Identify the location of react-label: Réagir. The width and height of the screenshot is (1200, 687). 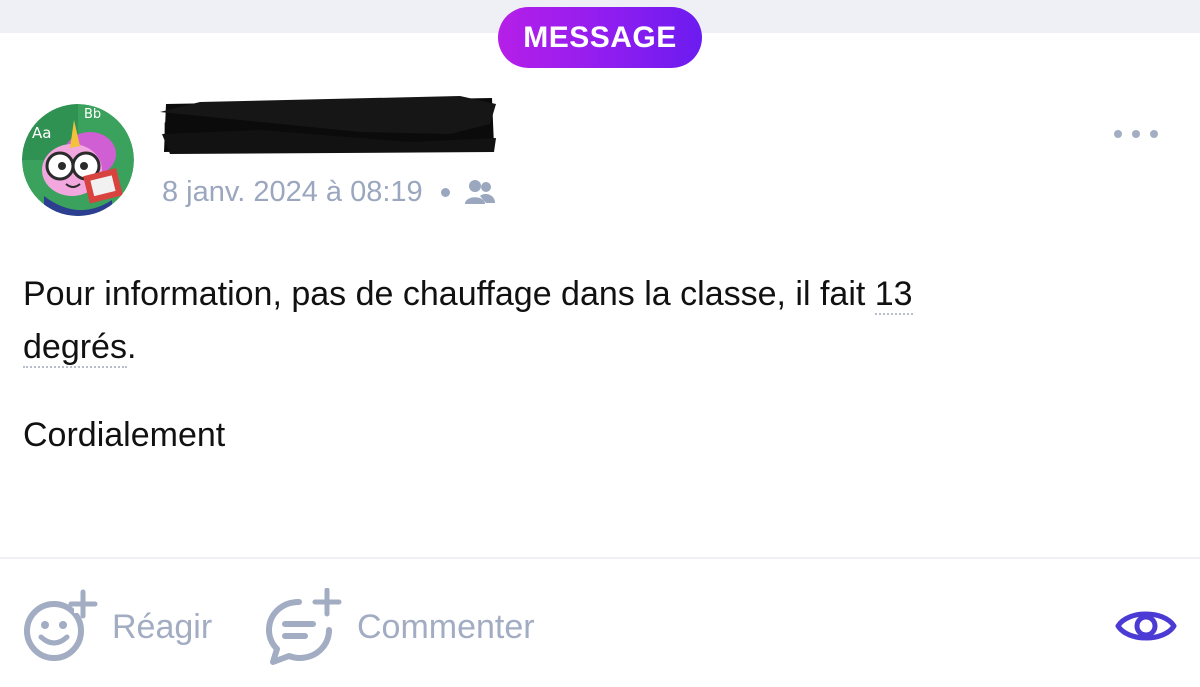
(162, 626).